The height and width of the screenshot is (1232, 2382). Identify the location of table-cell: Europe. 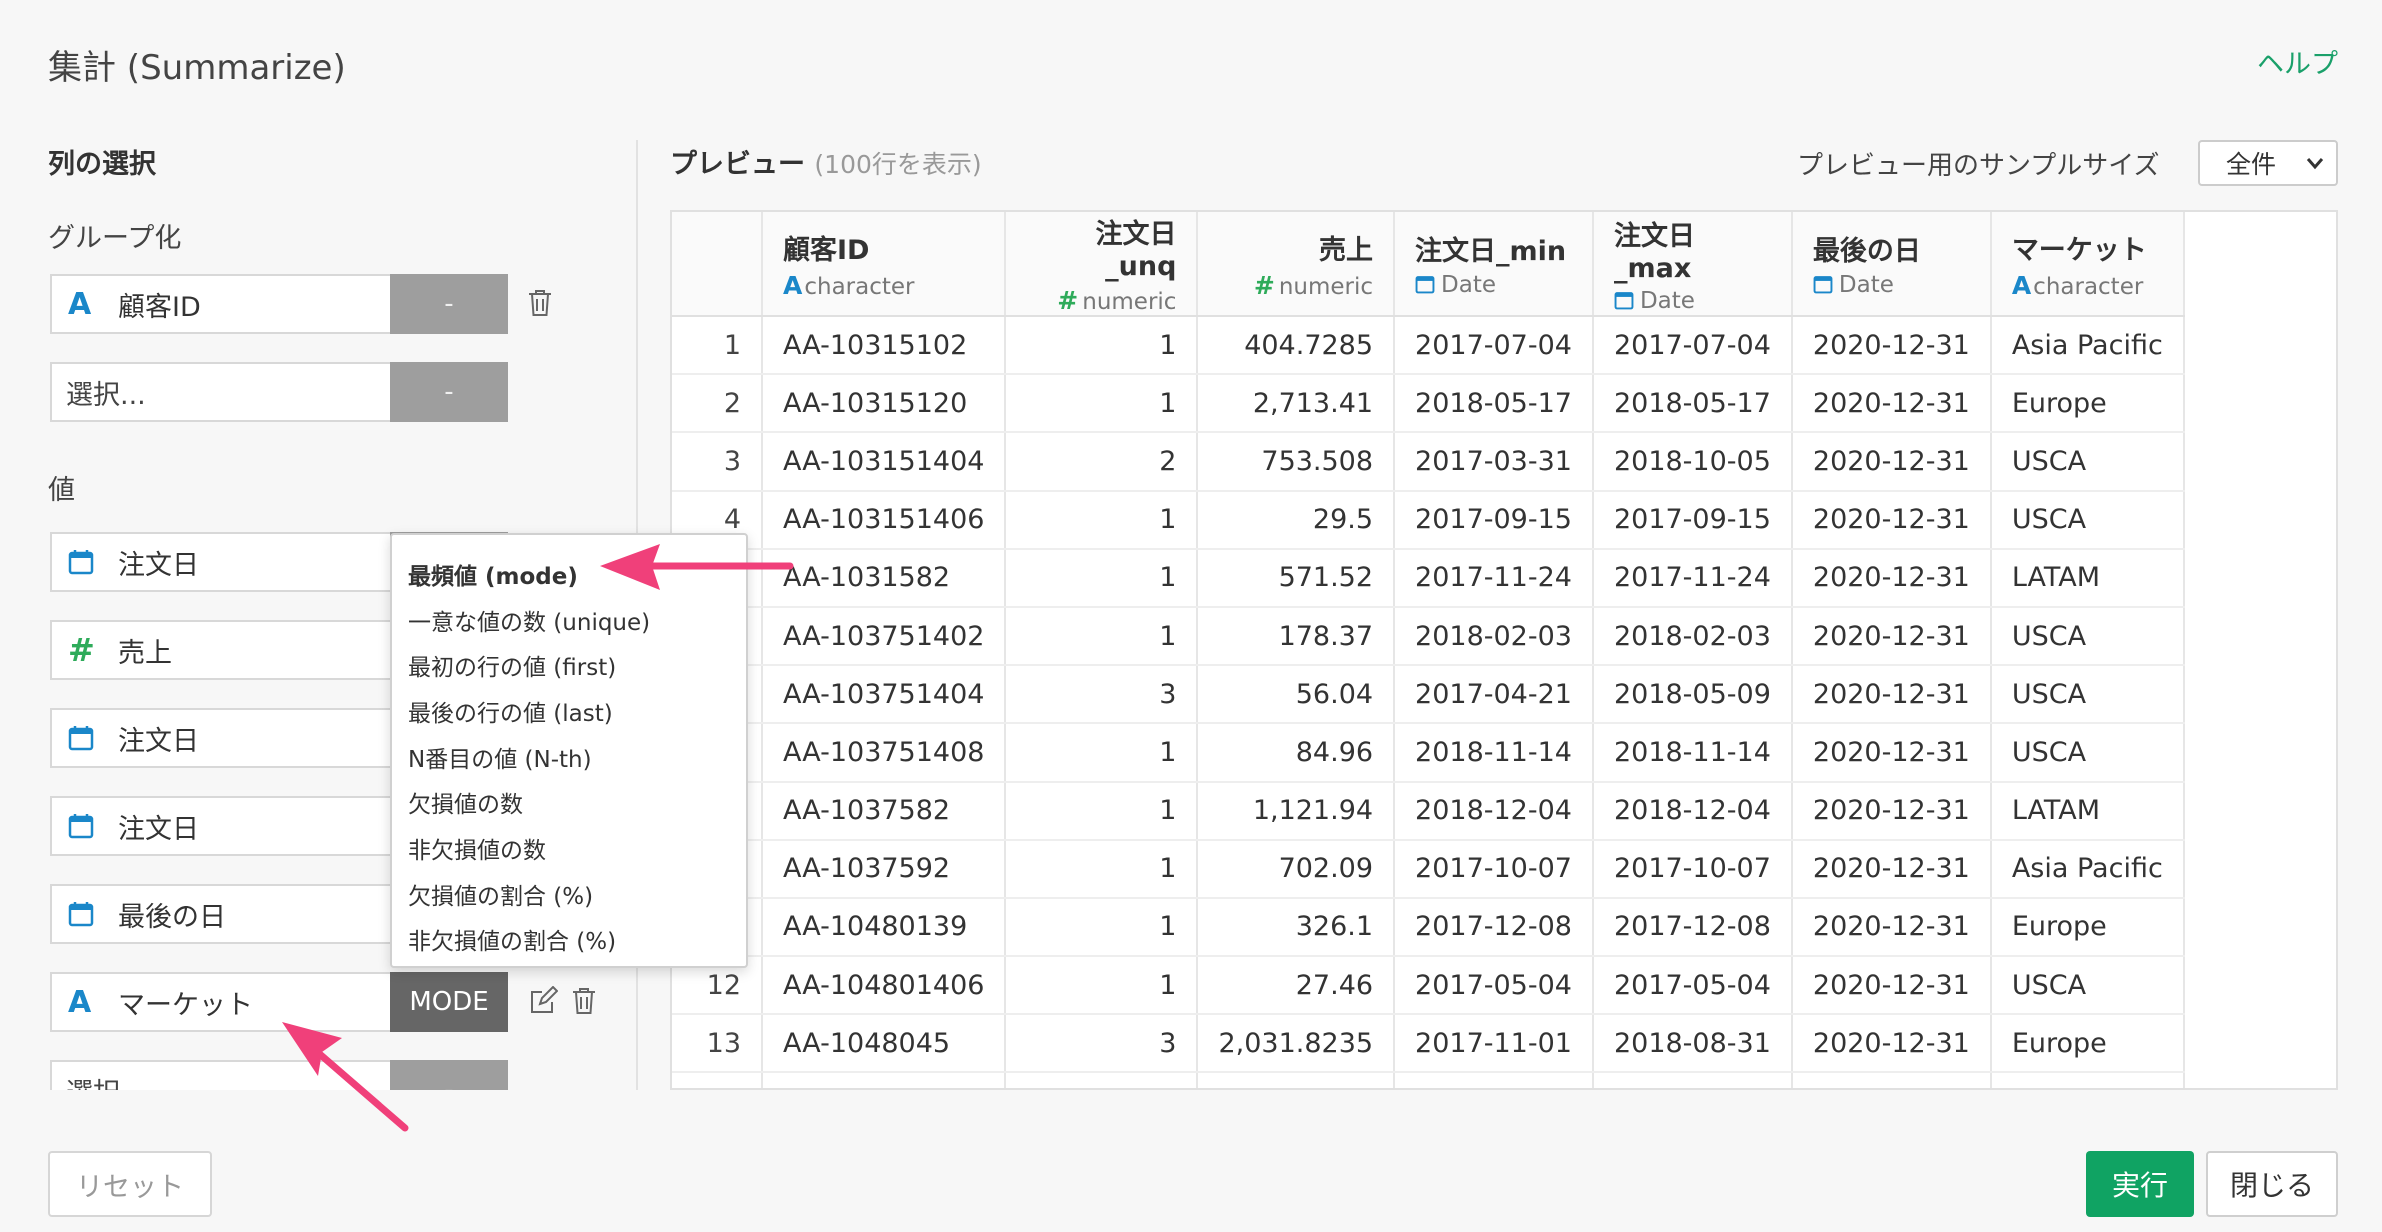
(2087, 927).